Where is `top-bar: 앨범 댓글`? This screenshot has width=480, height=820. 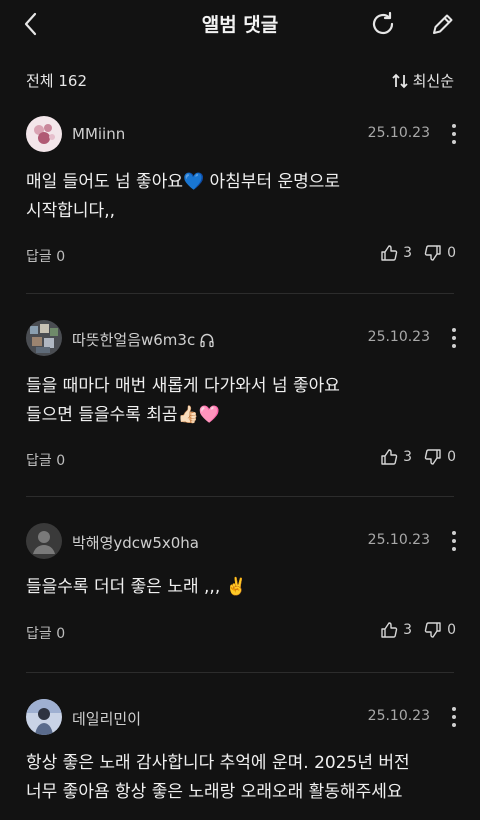
top-bar: 앨범 댓글 is located at coordinates (240, 24).